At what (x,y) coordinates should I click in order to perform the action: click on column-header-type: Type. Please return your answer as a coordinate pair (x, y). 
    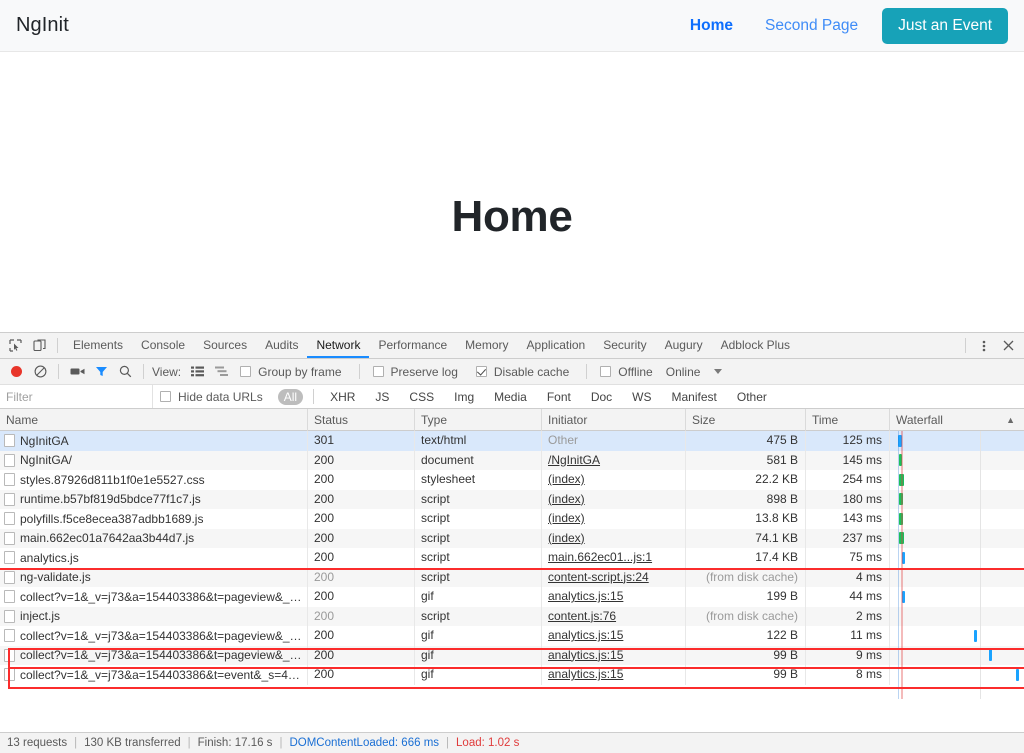
    Looking at the image, I should click on (478, 419).